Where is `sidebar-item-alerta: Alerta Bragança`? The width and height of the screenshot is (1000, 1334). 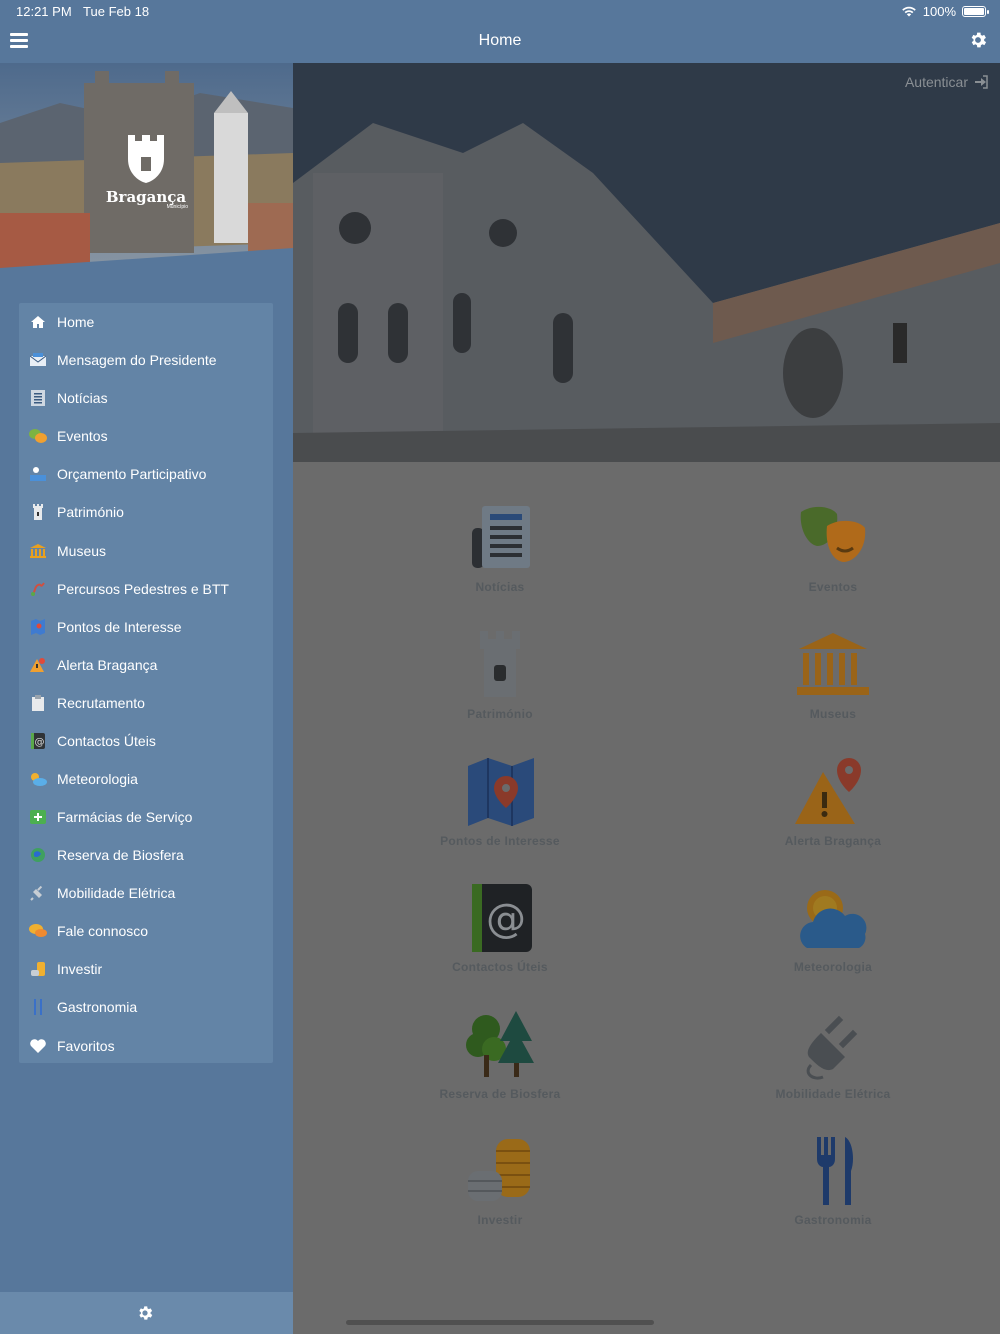 sidebar-item-alerta: Alerta Bragança is located at coordinates (146, 665).